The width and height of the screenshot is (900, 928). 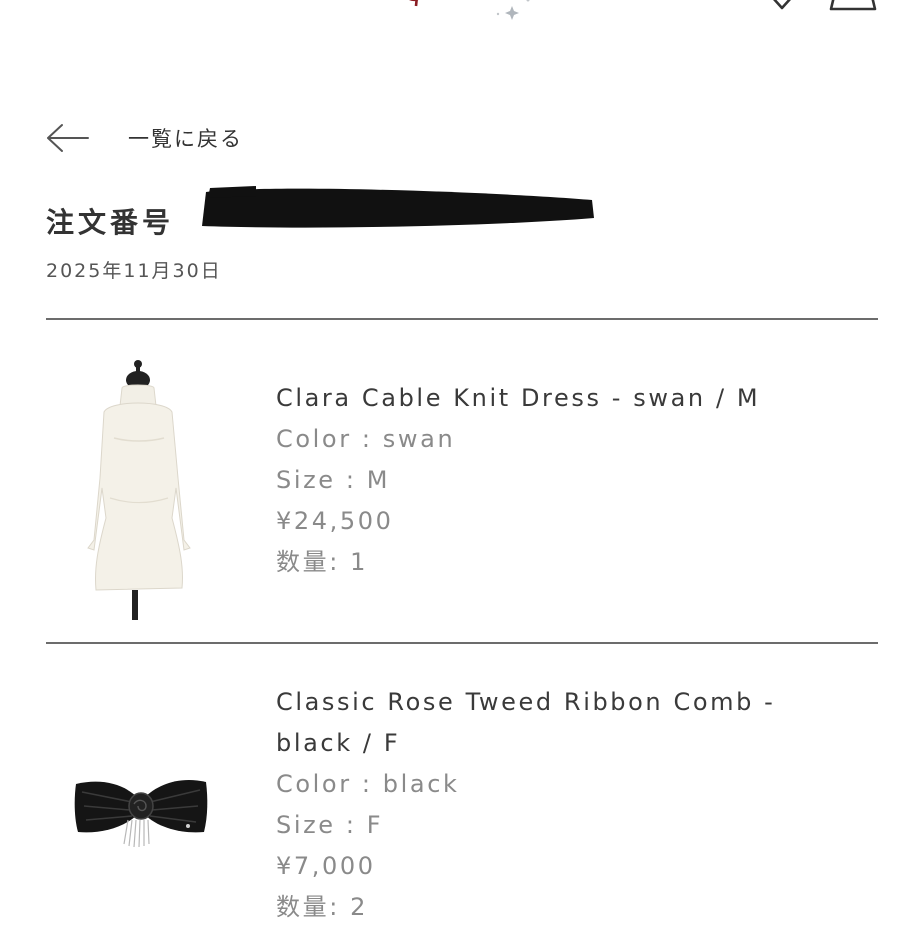 What do you see at coordinates (445, 12) in the screenshot?
I see `brand-logo` at bounding box center [445, 12].